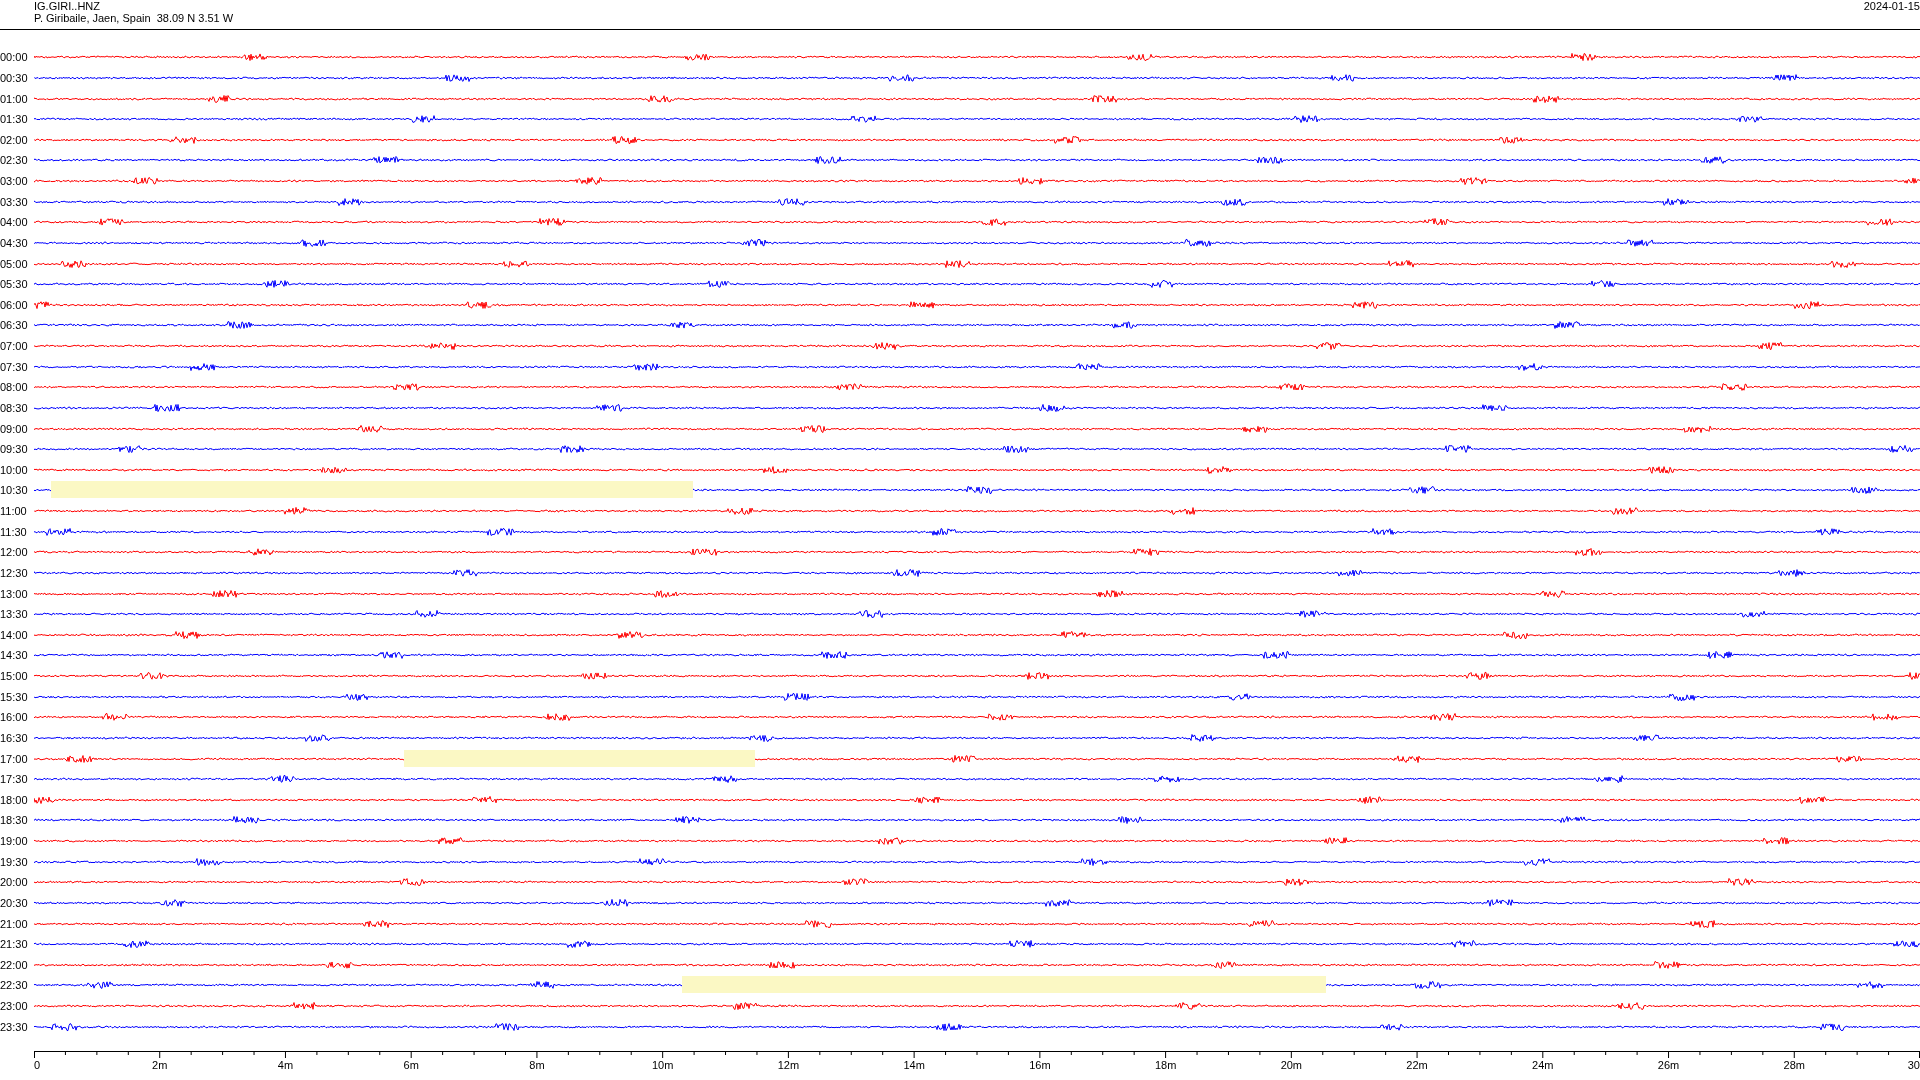  Describe the element at coordinates (14, 366) in the screenshot. I see `row-time-label: 07:30` at that location.